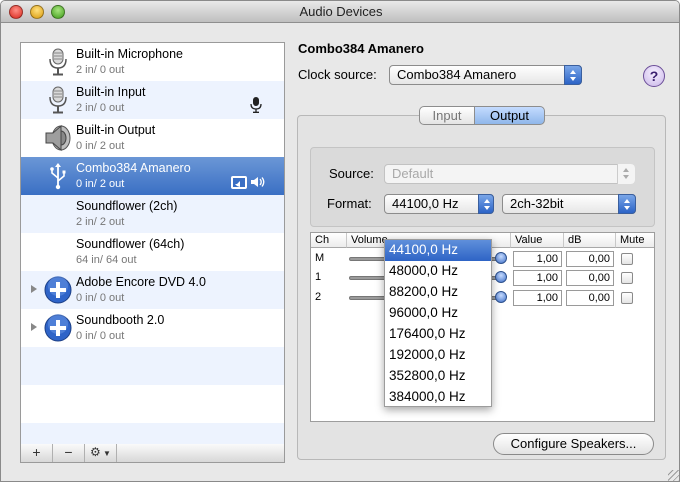 The width and height of the screenshot is (680, 482). What do you see at coordinates (351, 173) in the screenshot?
I see `source-label: Source:` at bounding box center [351, 173].